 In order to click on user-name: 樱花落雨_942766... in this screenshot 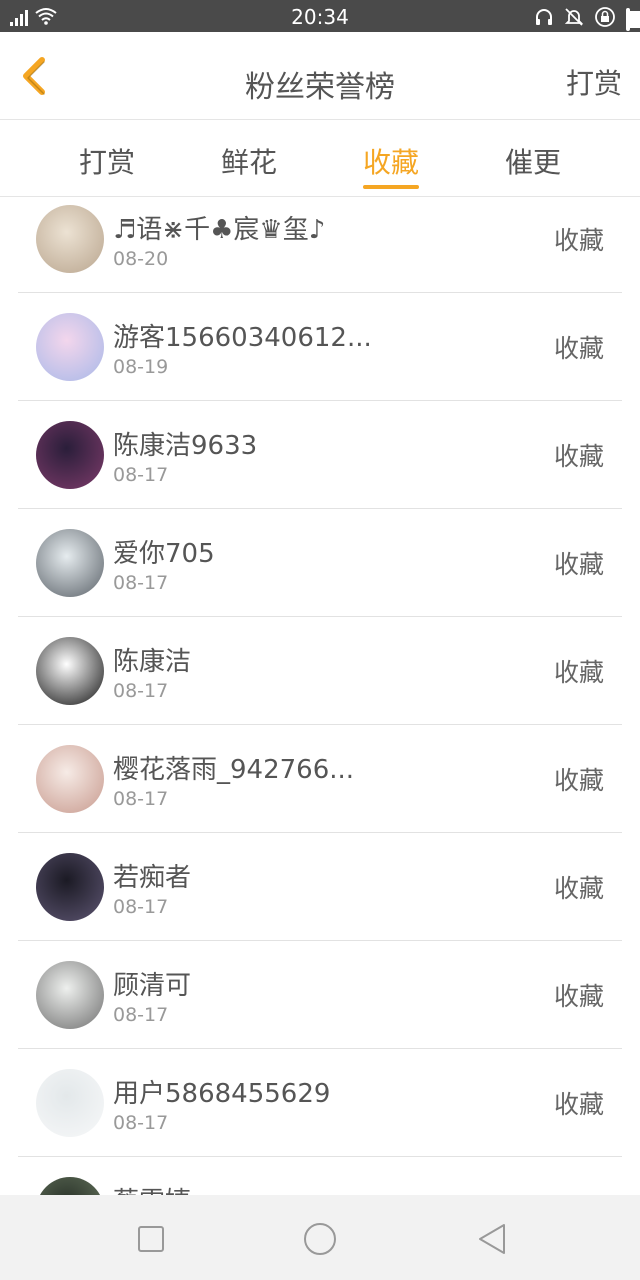, I will do `click(234, 770)`.